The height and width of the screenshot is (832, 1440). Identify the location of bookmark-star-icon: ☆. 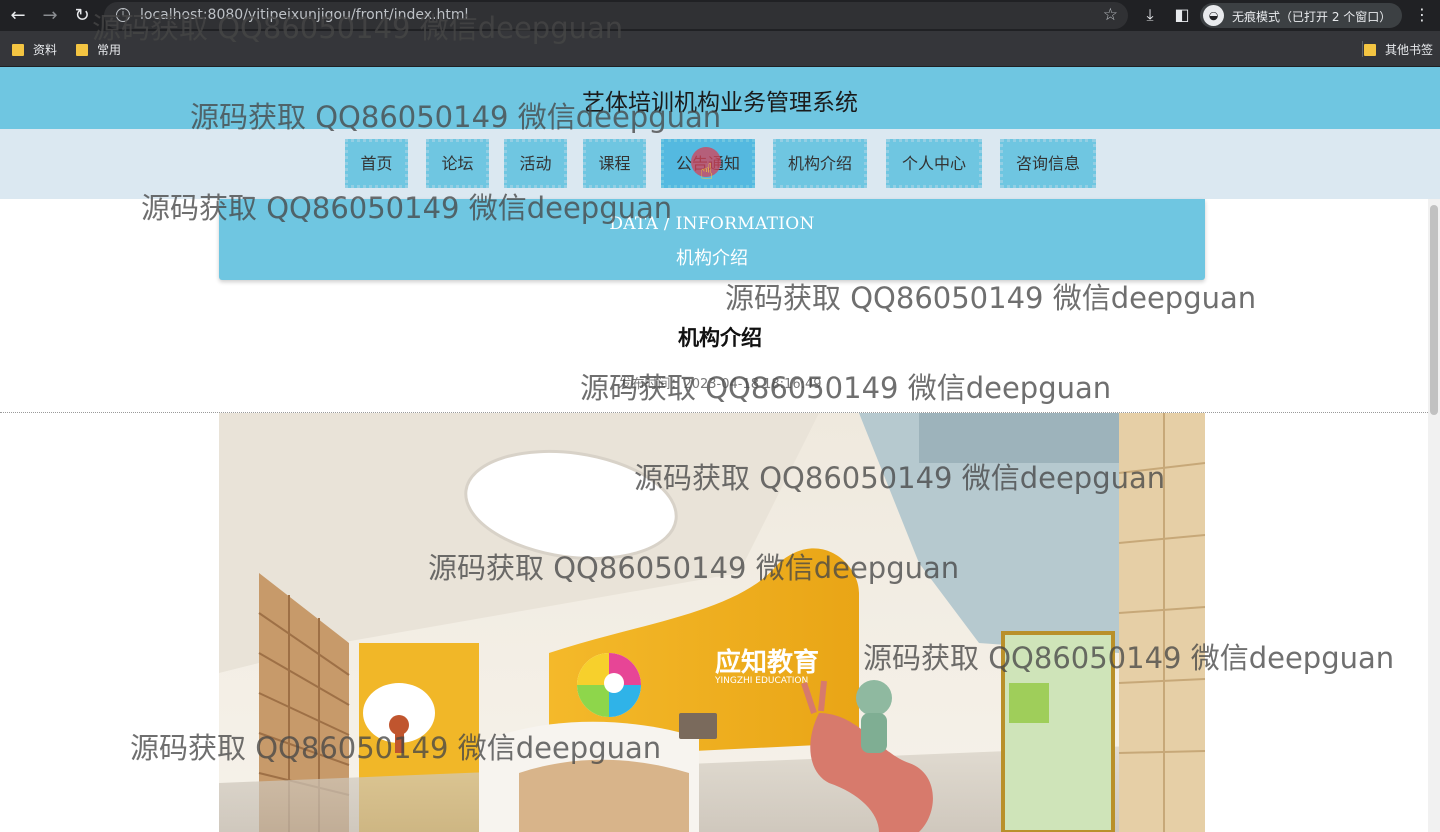
(1110, 15).